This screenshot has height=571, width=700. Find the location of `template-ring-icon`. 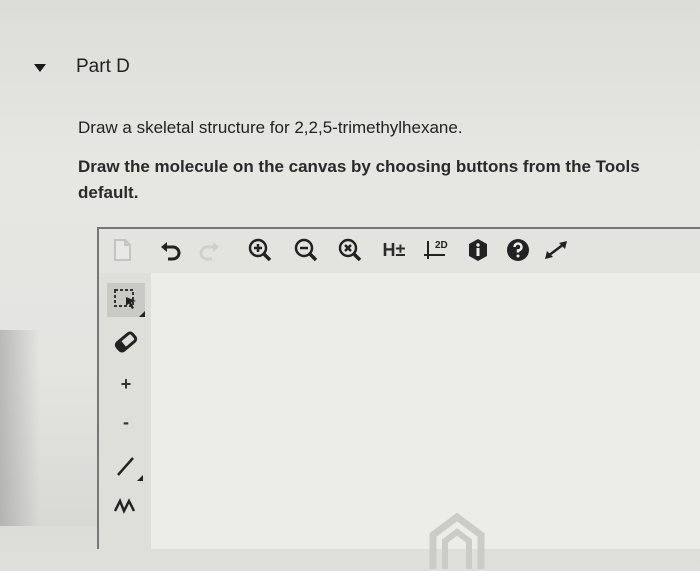

template-ring-icon is located at coordinates (457, 541).